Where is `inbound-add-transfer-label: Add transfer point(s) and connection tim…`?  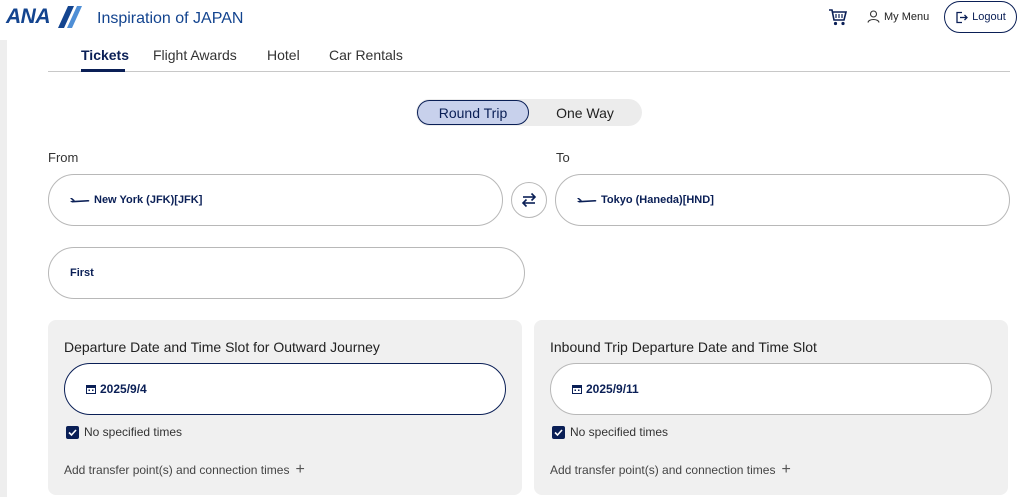 inbound-add-transfer-label: Add transfer point(s) and connection tim… is located at coordinates (663, 470).